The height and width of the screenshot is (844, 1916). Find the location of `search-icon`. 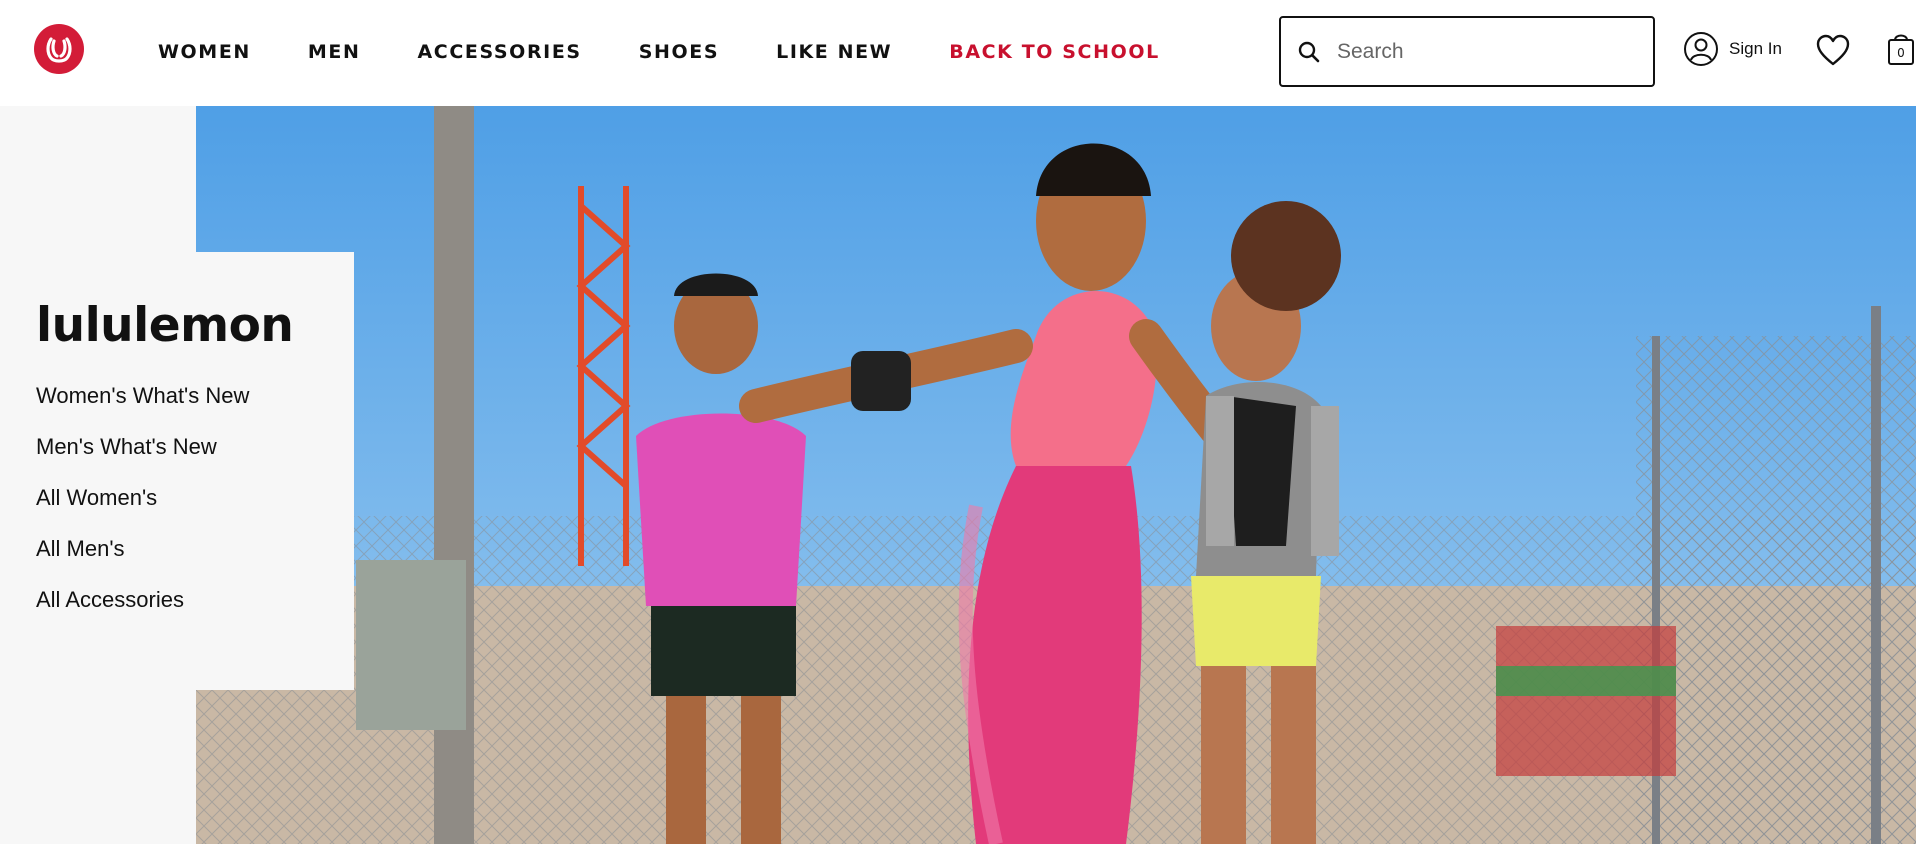

search-icon is located at coordinates (1309, 51).